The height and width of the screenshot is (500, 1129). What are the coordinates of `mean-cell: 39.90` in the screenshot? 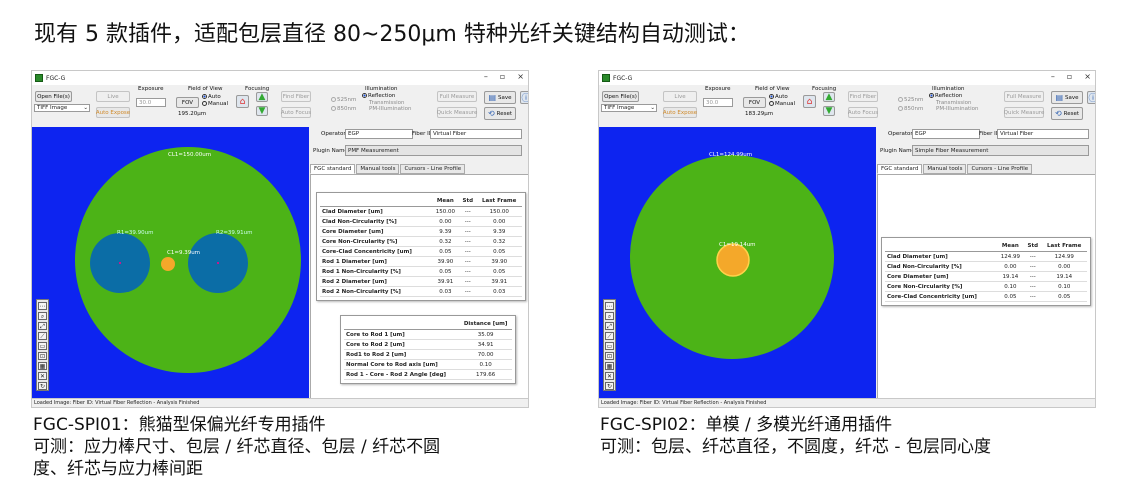 It's located at (445, 261).